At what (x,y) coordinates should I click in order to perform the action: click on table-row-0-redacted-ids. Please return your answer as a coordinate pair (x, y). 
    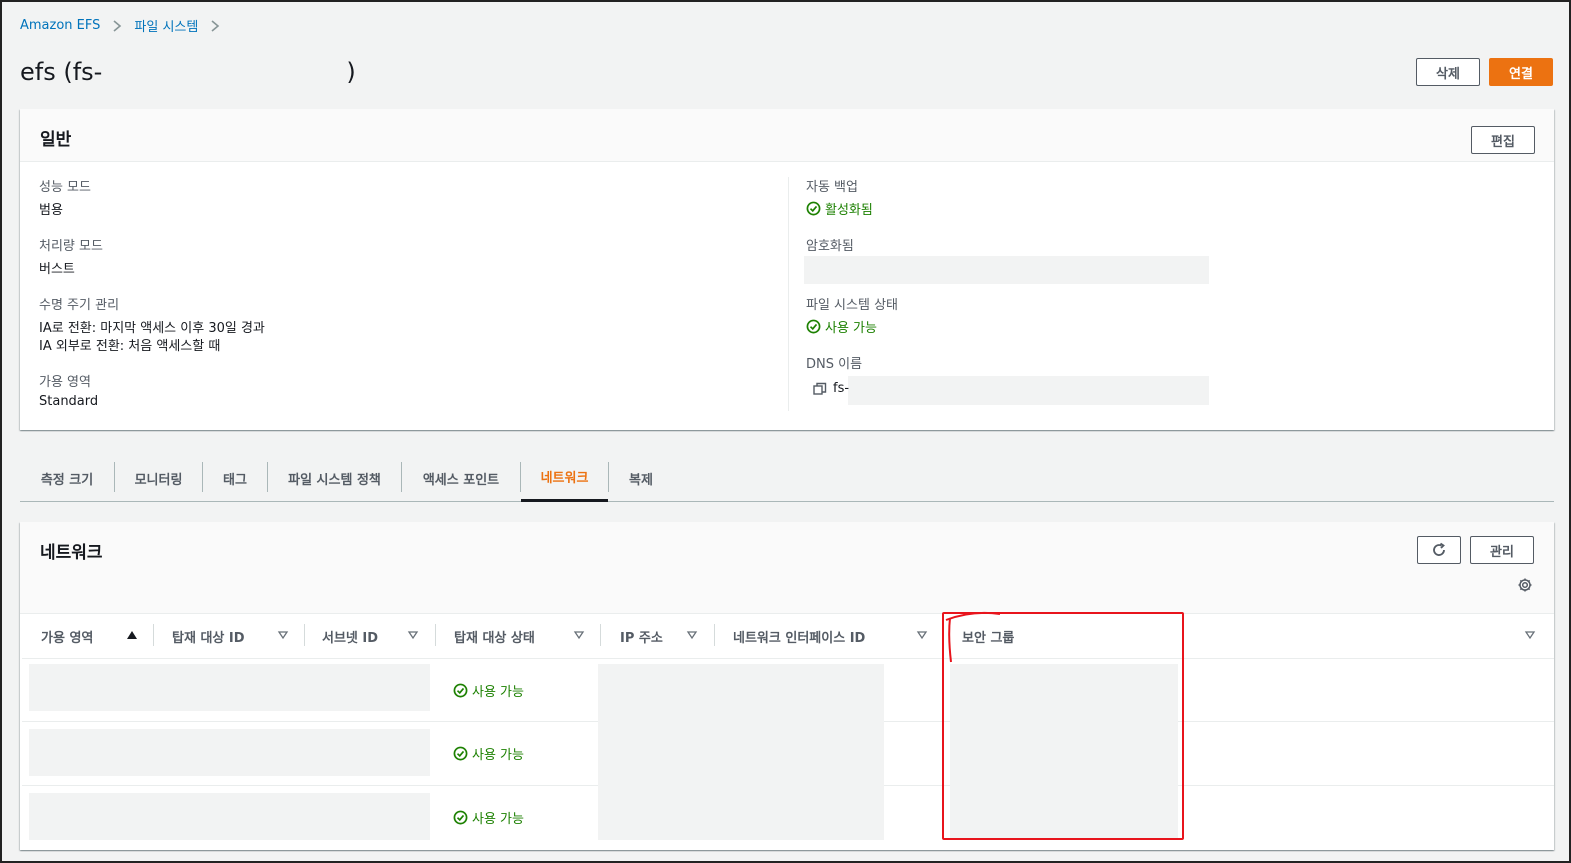
    Looking at the image, I should click on (229, 687).